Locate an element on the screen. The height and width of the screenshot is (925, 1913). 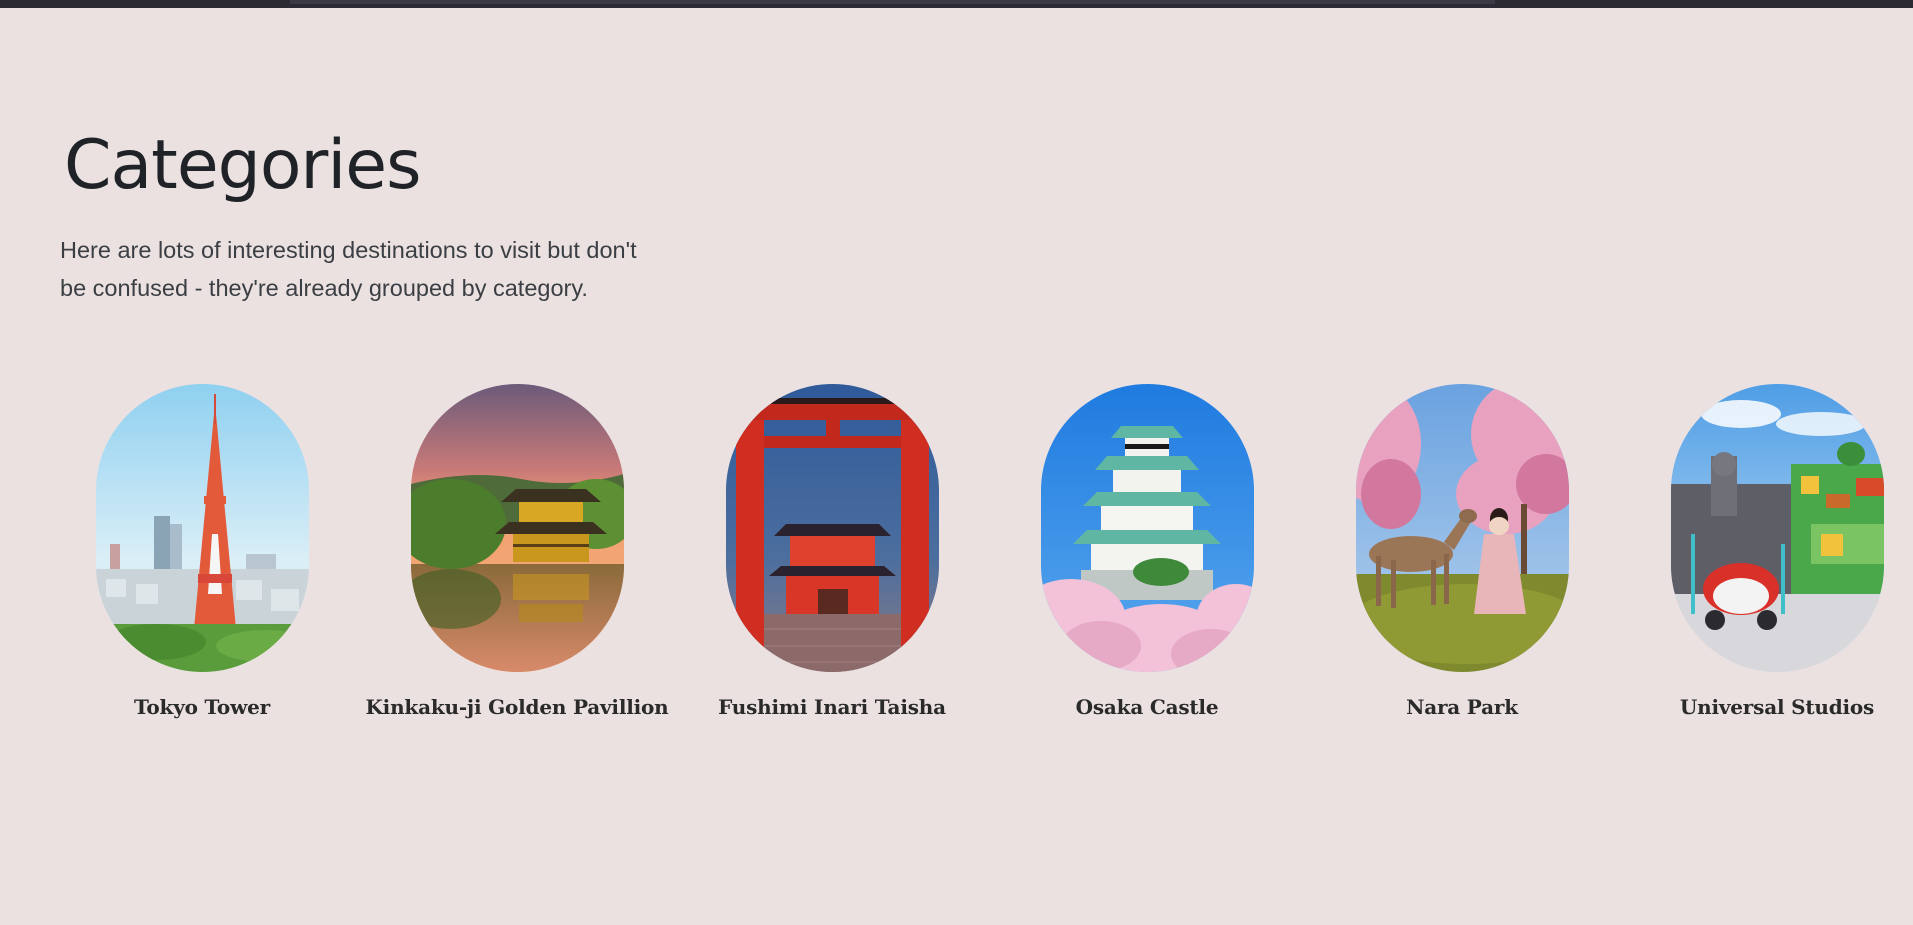
deer-park-photo is located at coordinates (1462, 528).